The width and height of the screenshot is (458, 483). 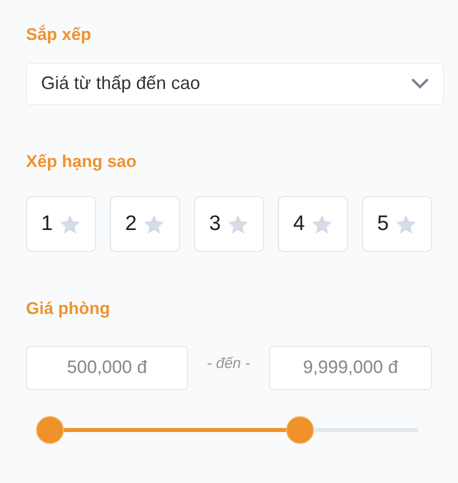 What do you see at coordinates (82, 161) in the screenshot?
I see `section-title: Xếp hạng sao` at bounding box center [82, 161].